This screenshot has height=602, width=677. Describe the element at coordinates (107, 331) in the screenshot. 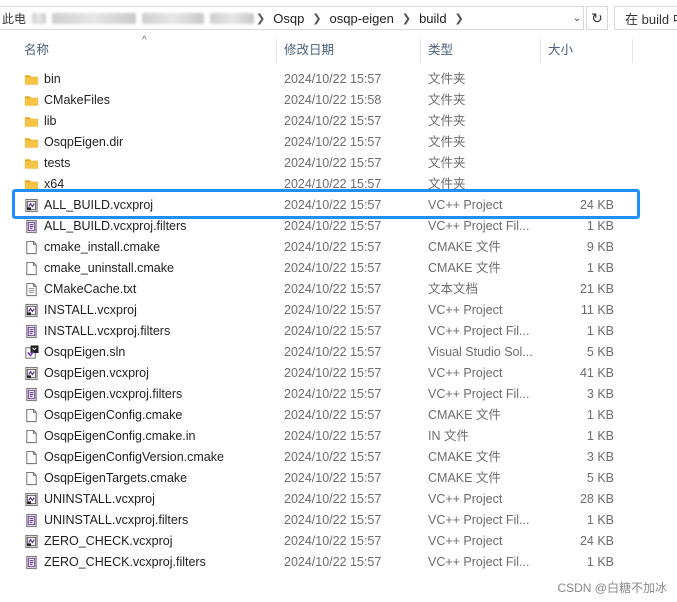

I see `file-name: INSTALL.vcxproj.filters` at that location.